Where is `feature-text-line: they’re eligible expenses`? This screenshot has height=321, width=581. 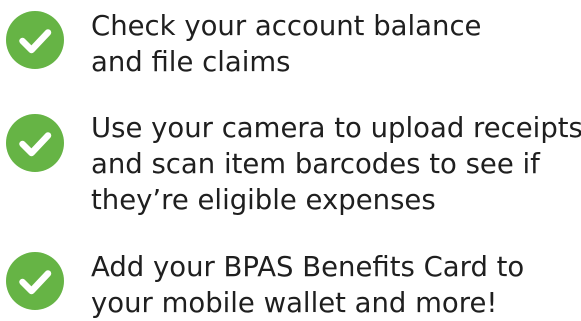
feature-text-line: they’re eligible expenses is located at coordinates (263, 200).